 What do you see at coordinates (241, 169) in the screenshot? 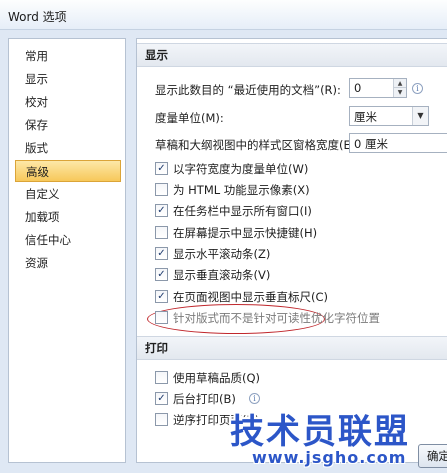
I see `option-label: 以字符宽度为度量单位(W)` at bounding box center [241, 169].